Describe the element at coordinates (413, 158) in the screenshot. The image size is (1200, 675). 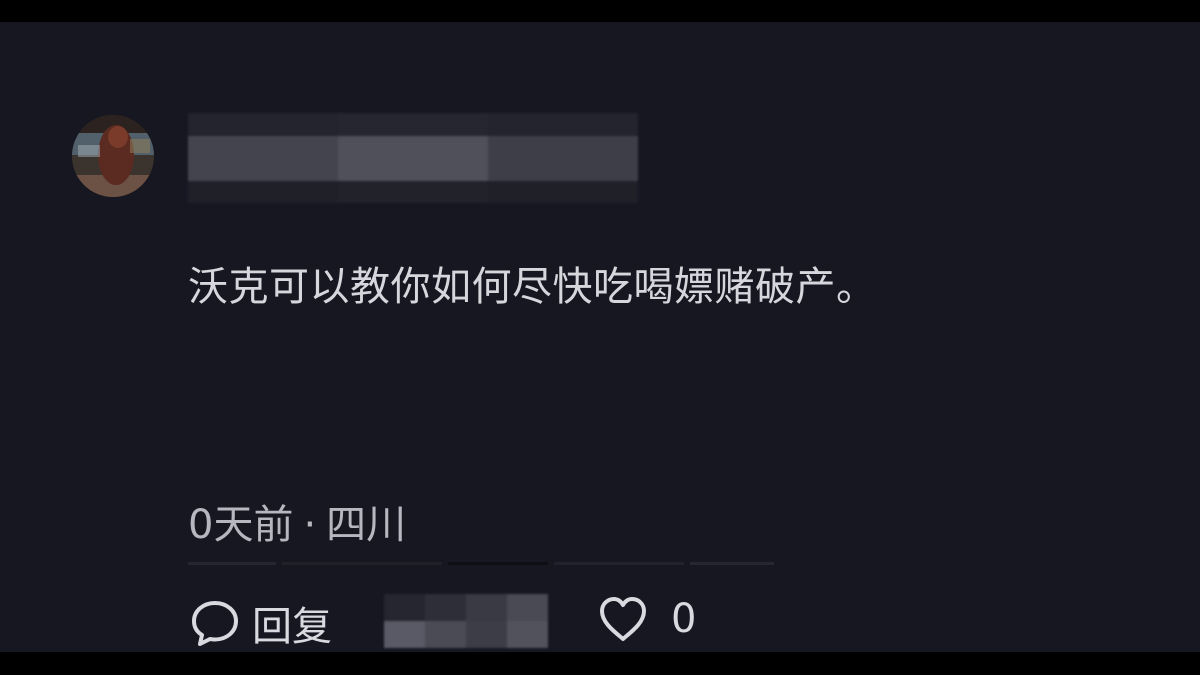
I see `username-redacted` at that location.